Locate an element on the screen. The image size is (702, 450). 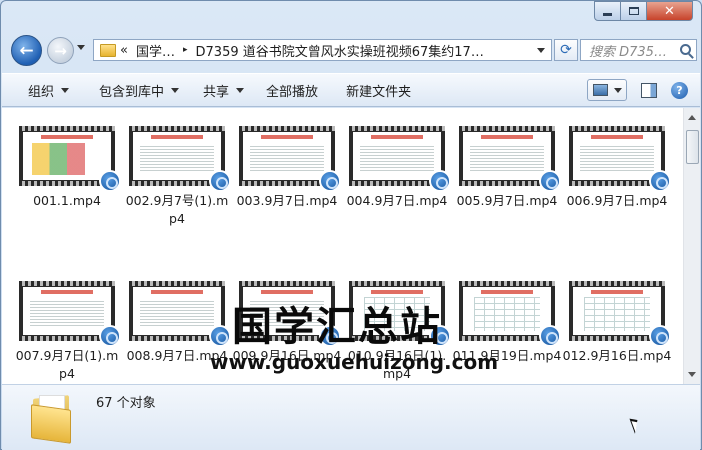
organize-menu: 组织 is located at coordinates (39, 90).